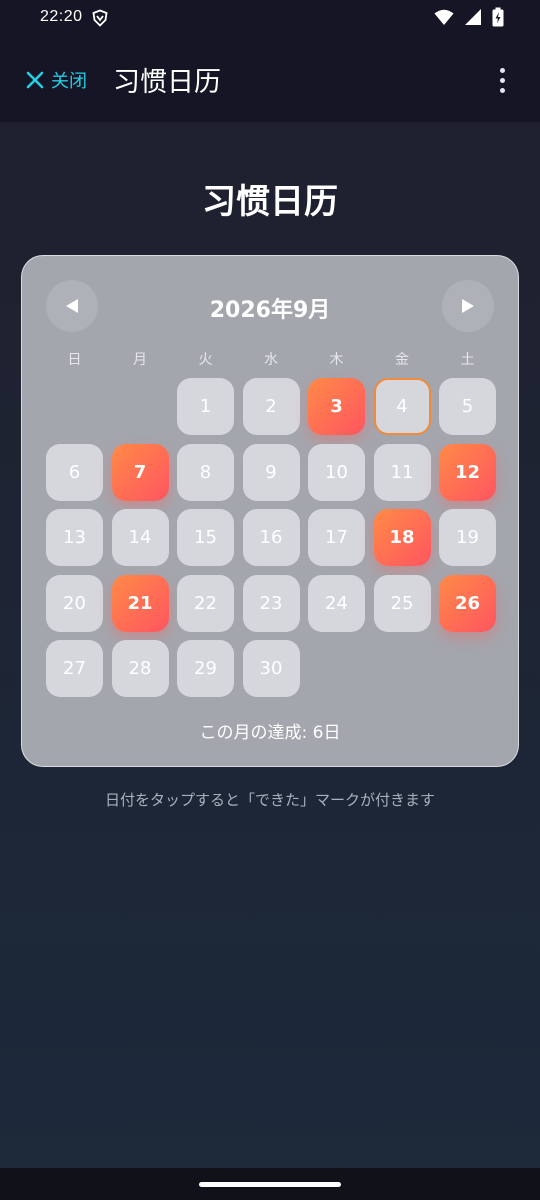  I want to click on wifi-icon, so click(444, 17).